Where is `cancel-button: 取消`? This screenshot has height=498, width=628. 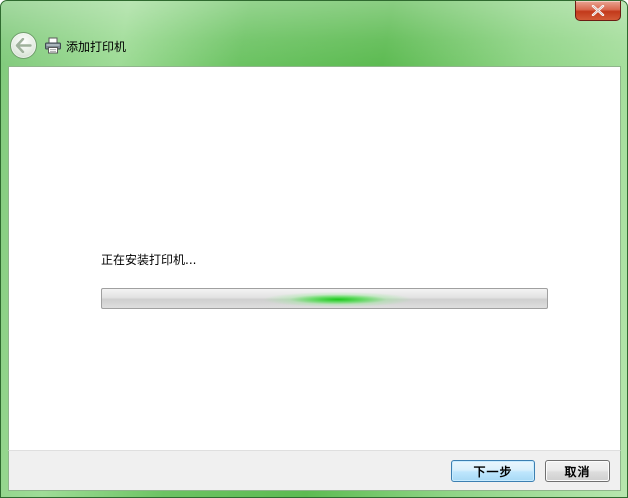 cancel-button: 取消 is located at coordinates (577, 471).